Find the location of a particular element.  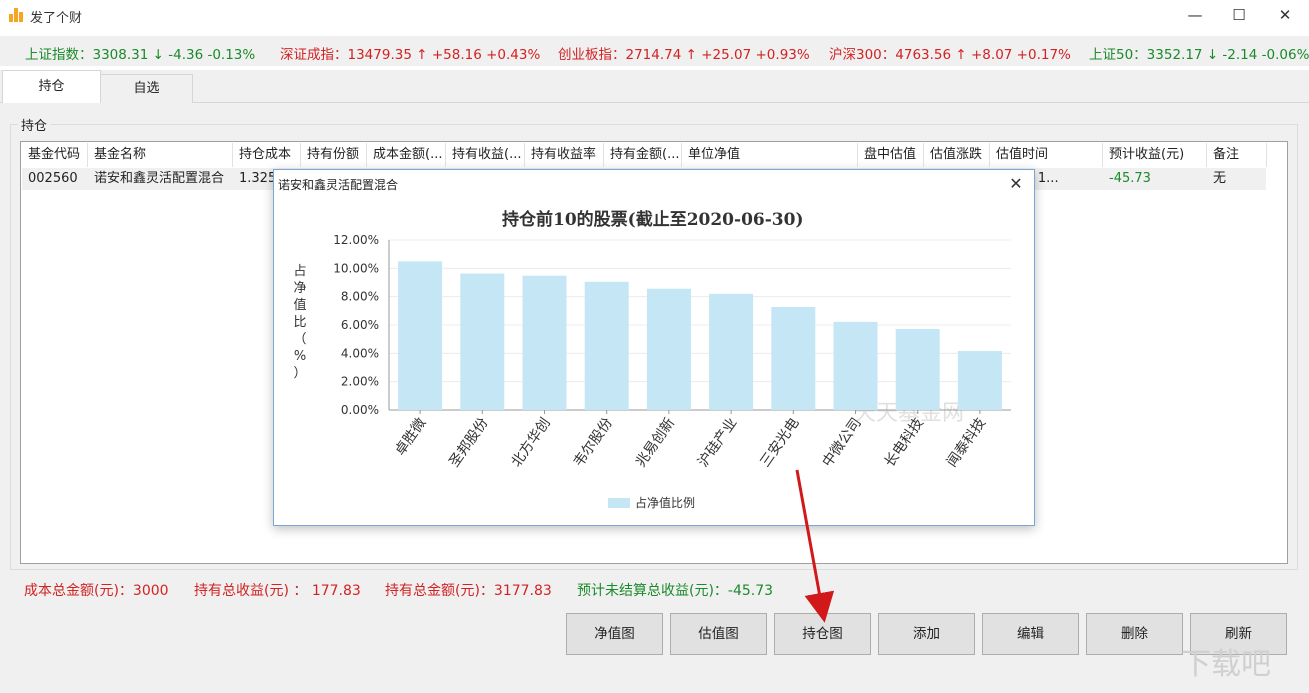

column-header: 单位净值 is located at coordinates (770, 155).